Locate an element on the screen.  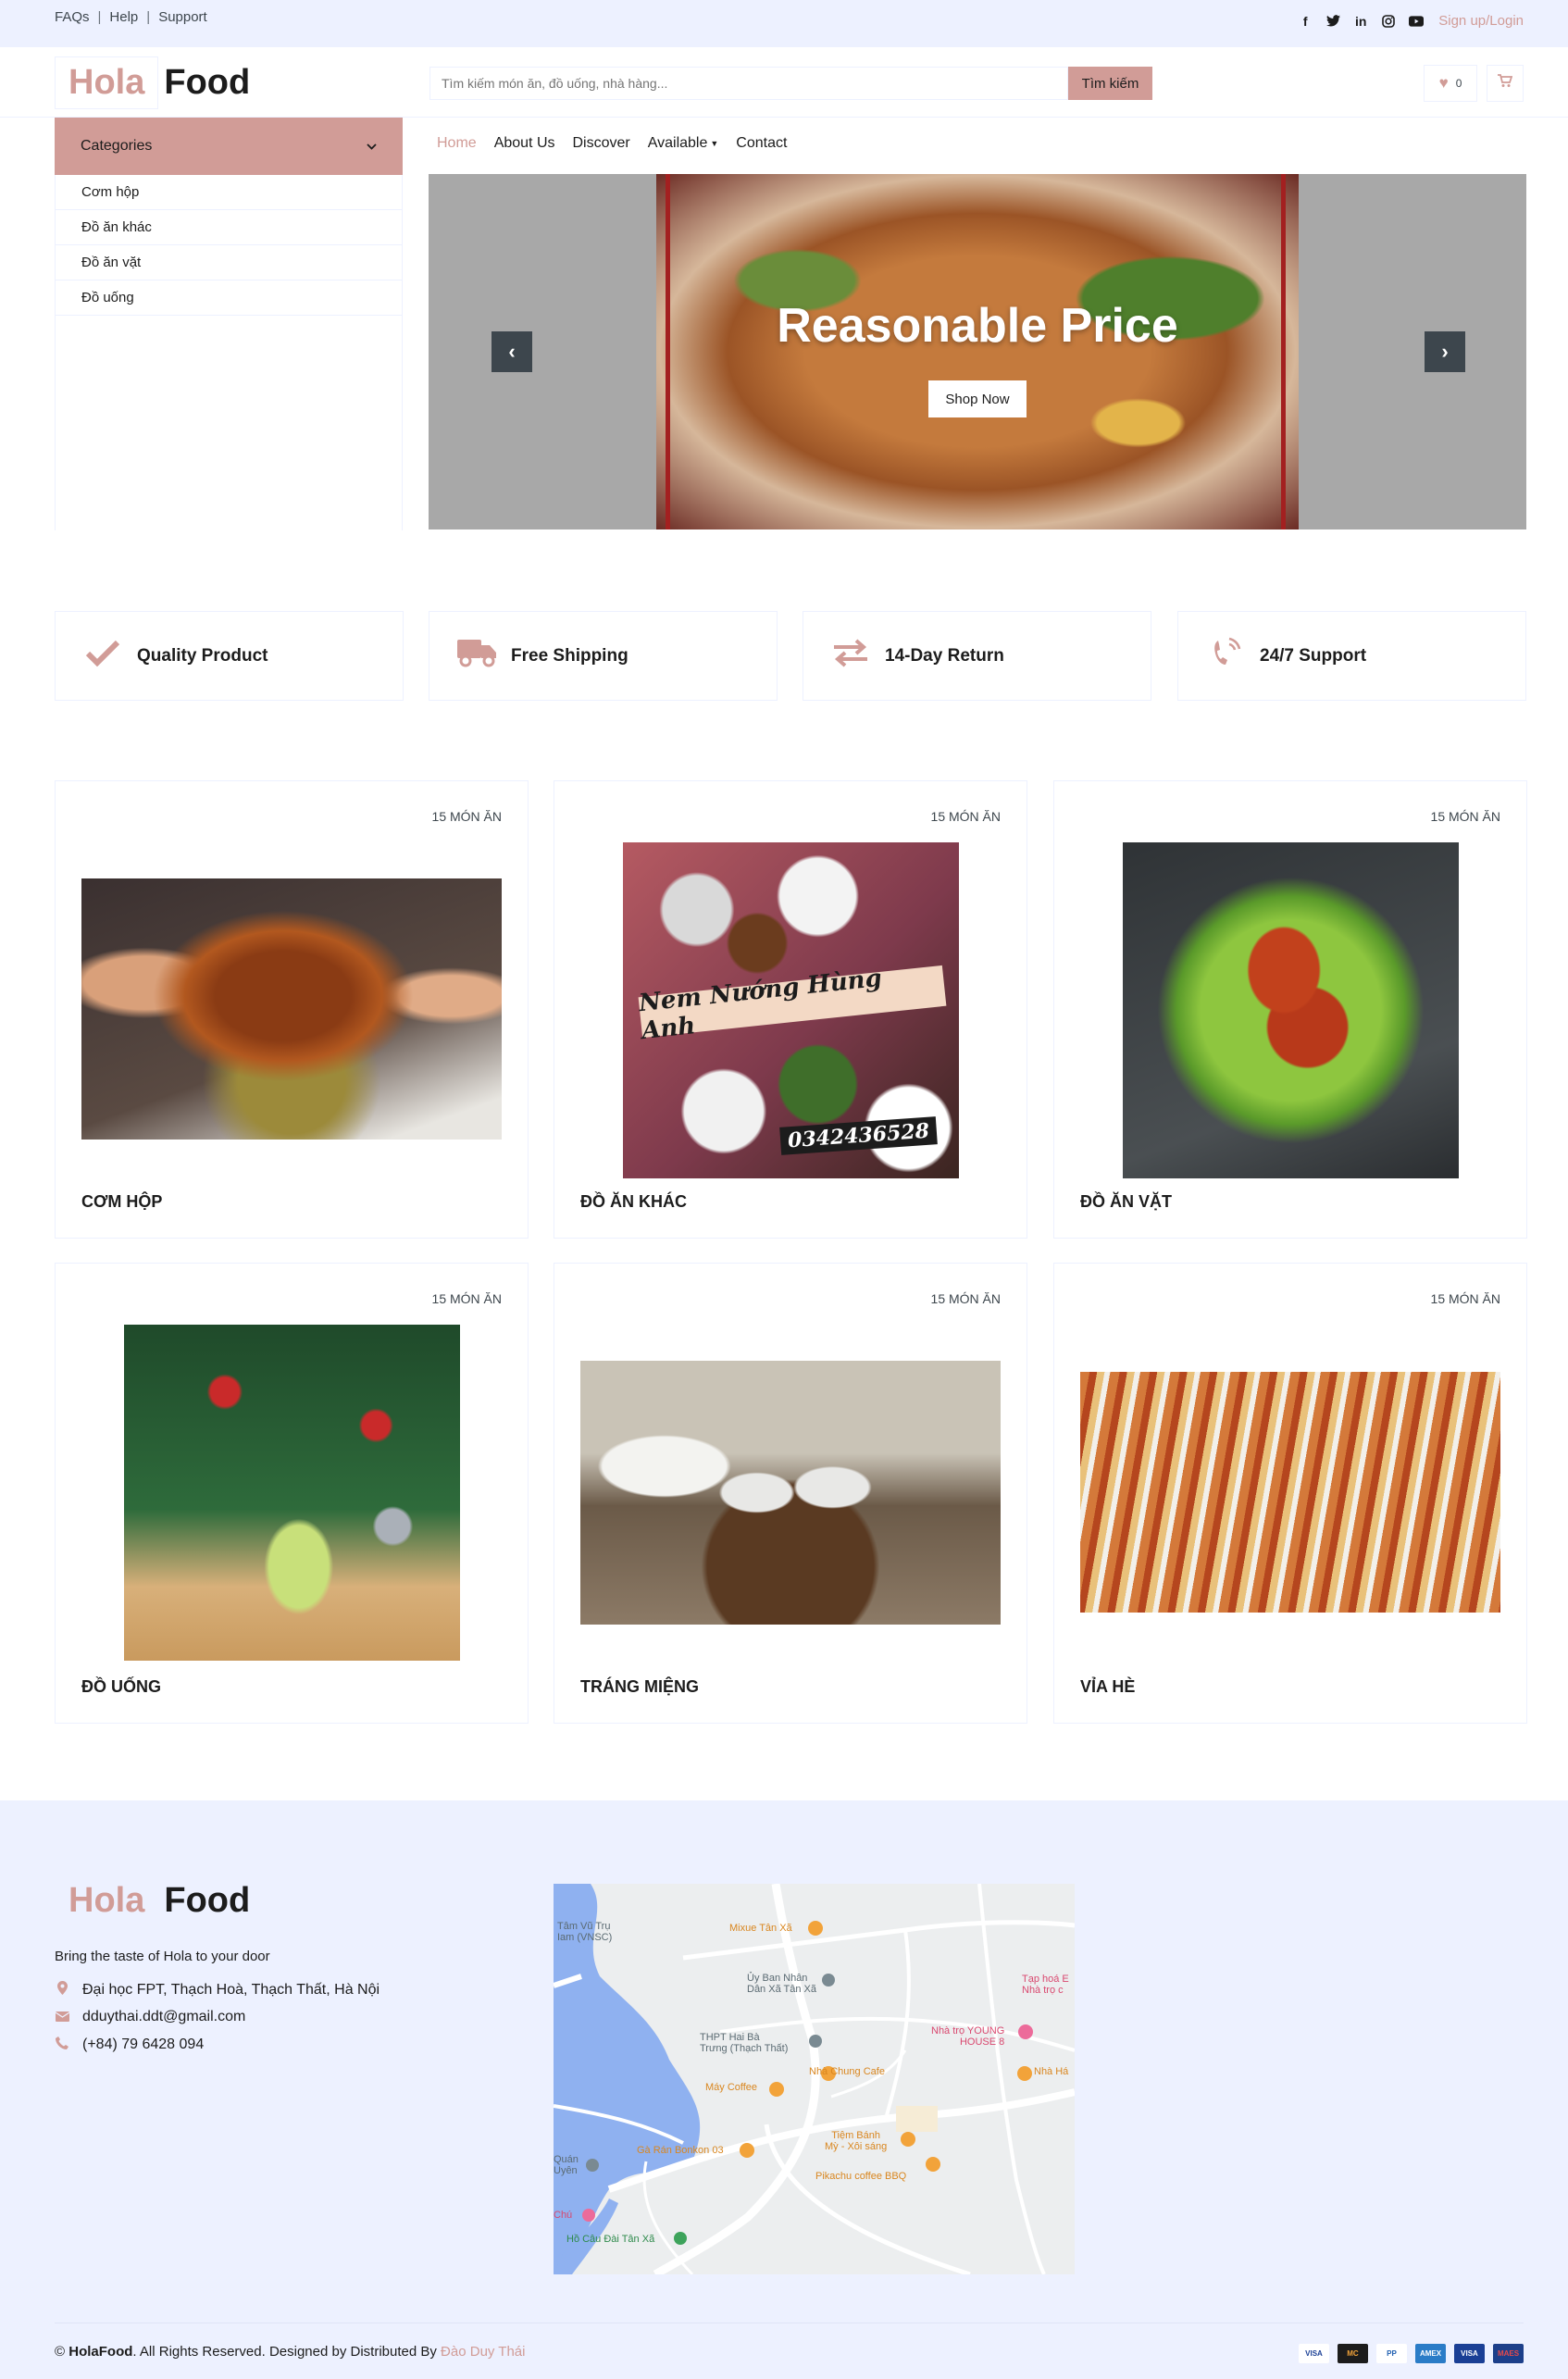
chevron-right-icon: › is located at coordinates (1445, 351).